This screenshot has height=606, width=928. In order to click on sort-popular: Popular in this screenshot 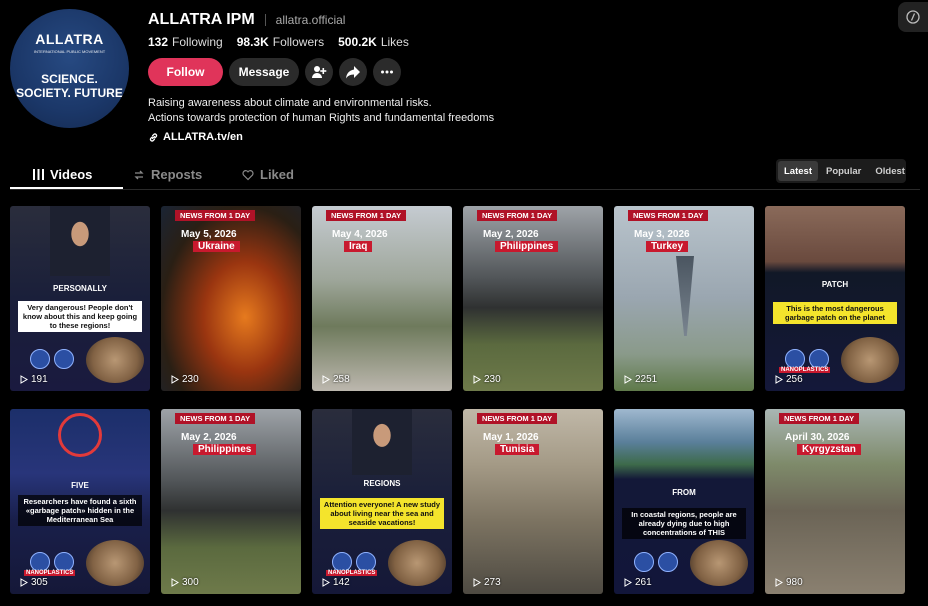, I will do `click(843, 171)`.